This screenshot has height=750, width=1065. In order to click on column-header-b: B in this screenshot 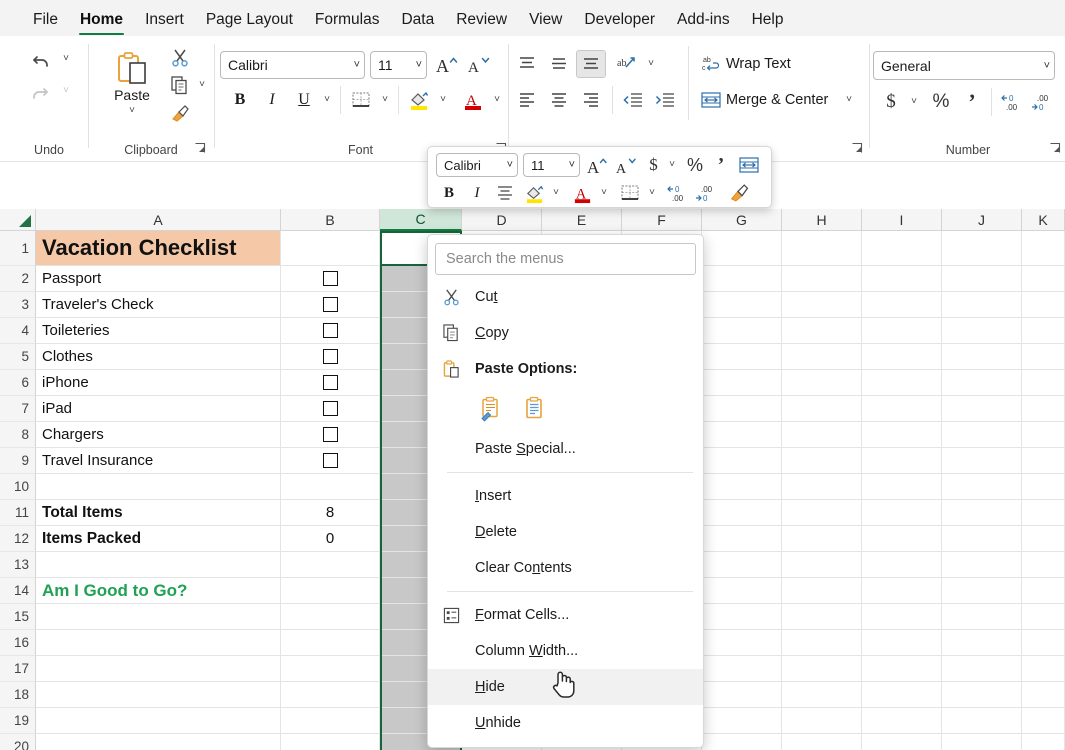, I will do `click(330, 220)`.